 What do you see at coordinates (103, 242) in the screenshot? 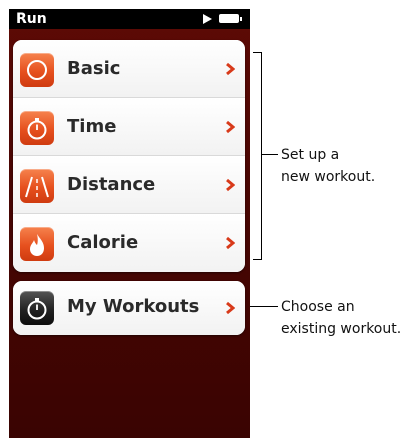
I see `menu-item-label: Calorie` at bounding box center [103, 242].